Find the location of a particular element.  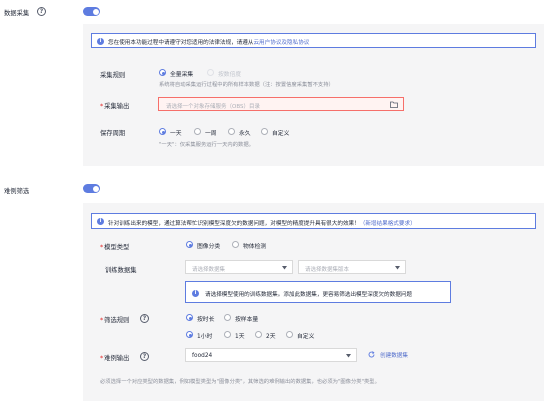

rule-full-radio is located at coordinates (162, 72).